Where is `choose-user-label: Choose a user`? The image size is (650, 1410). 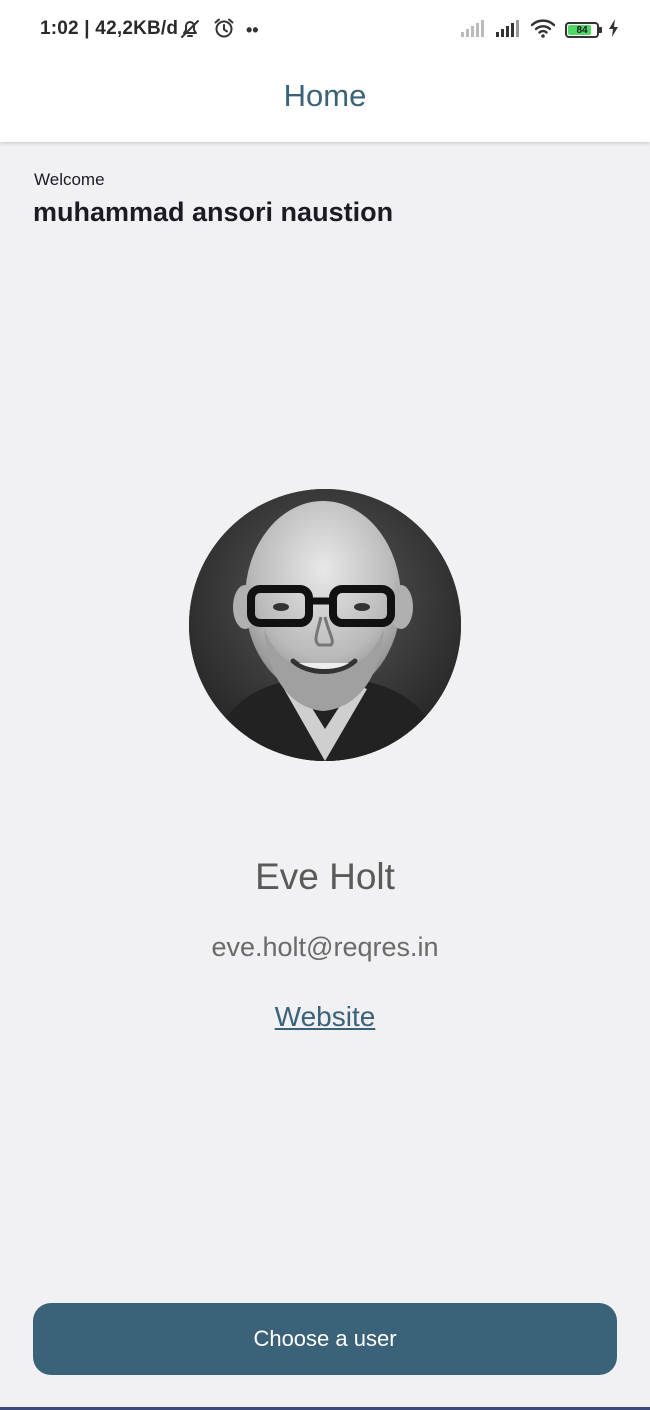 choose-user-label: Choose a user is located at coordinates (325, 1338).